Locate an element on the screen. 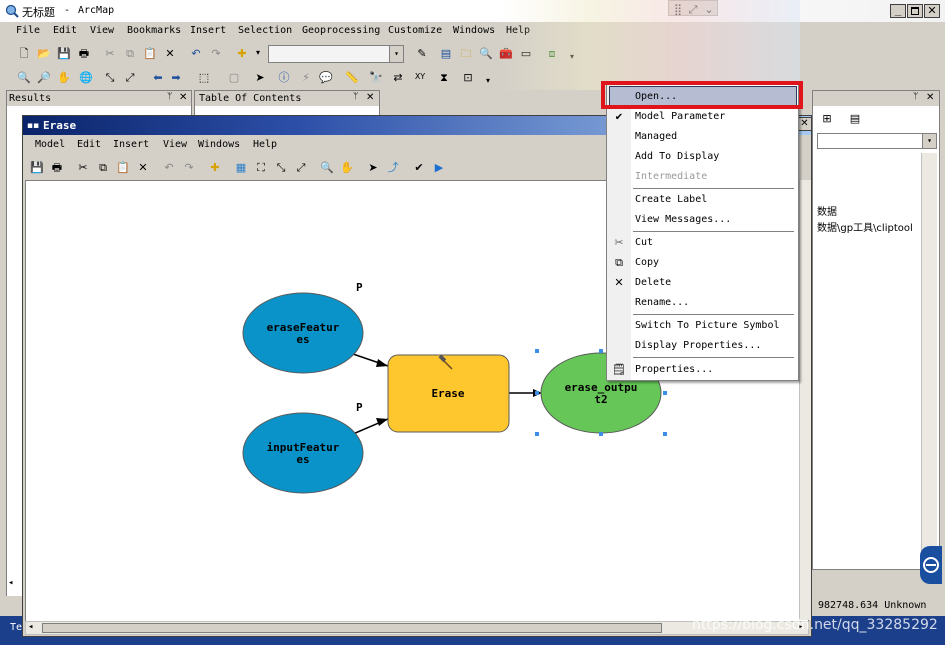 This screenshot has height=645, width=945. right-panel-tool-icon-2: ▤ is located at coordinates (855, 118).